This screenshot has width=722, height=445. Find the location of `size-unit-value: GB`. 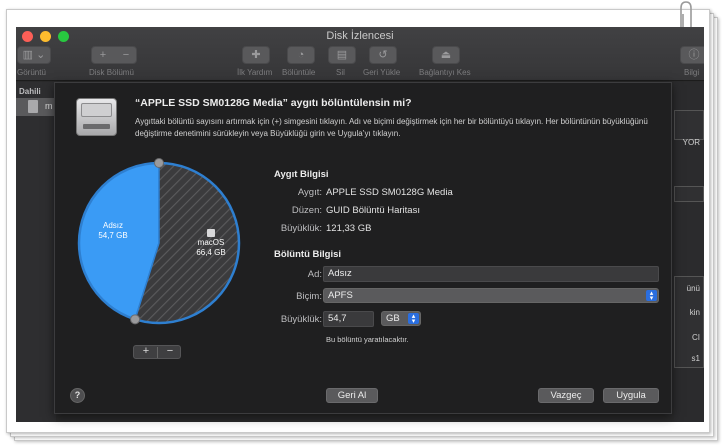

size-unit-value: GB is located at coordinates (393, 318).